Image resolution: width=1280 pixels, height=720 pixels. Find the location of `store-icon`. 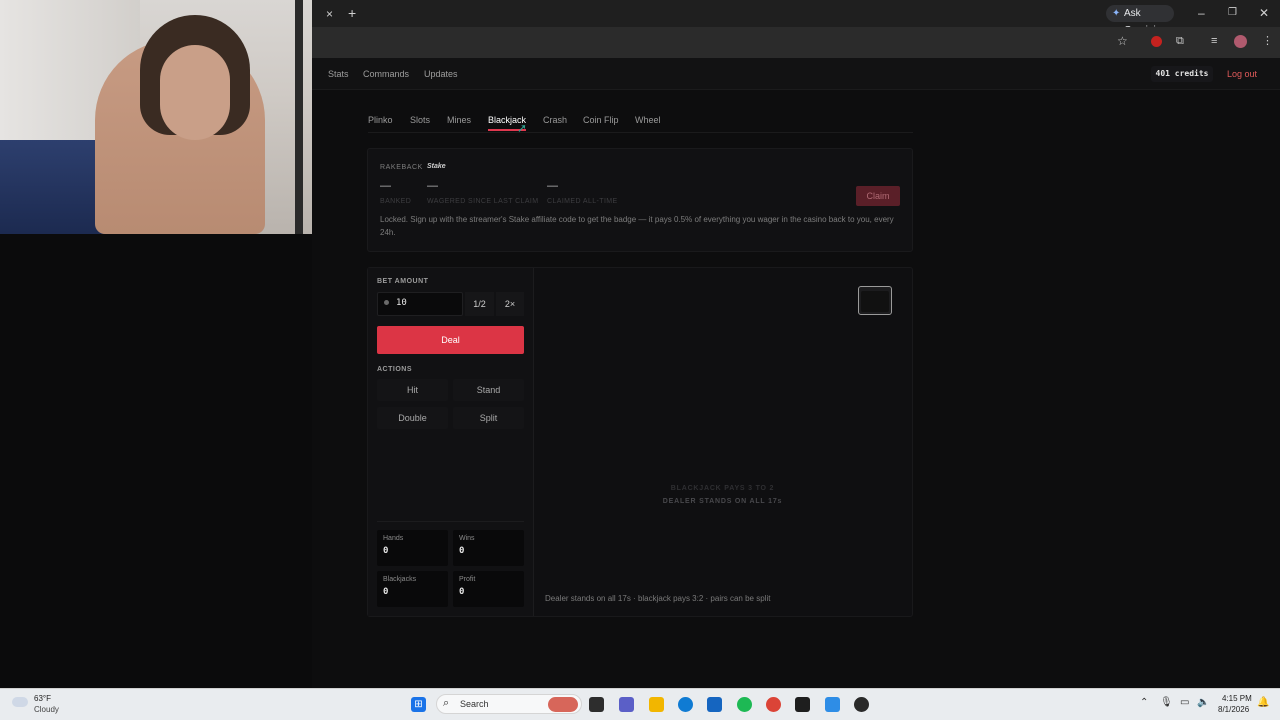

store-icon is located at coordinates (714, 704).